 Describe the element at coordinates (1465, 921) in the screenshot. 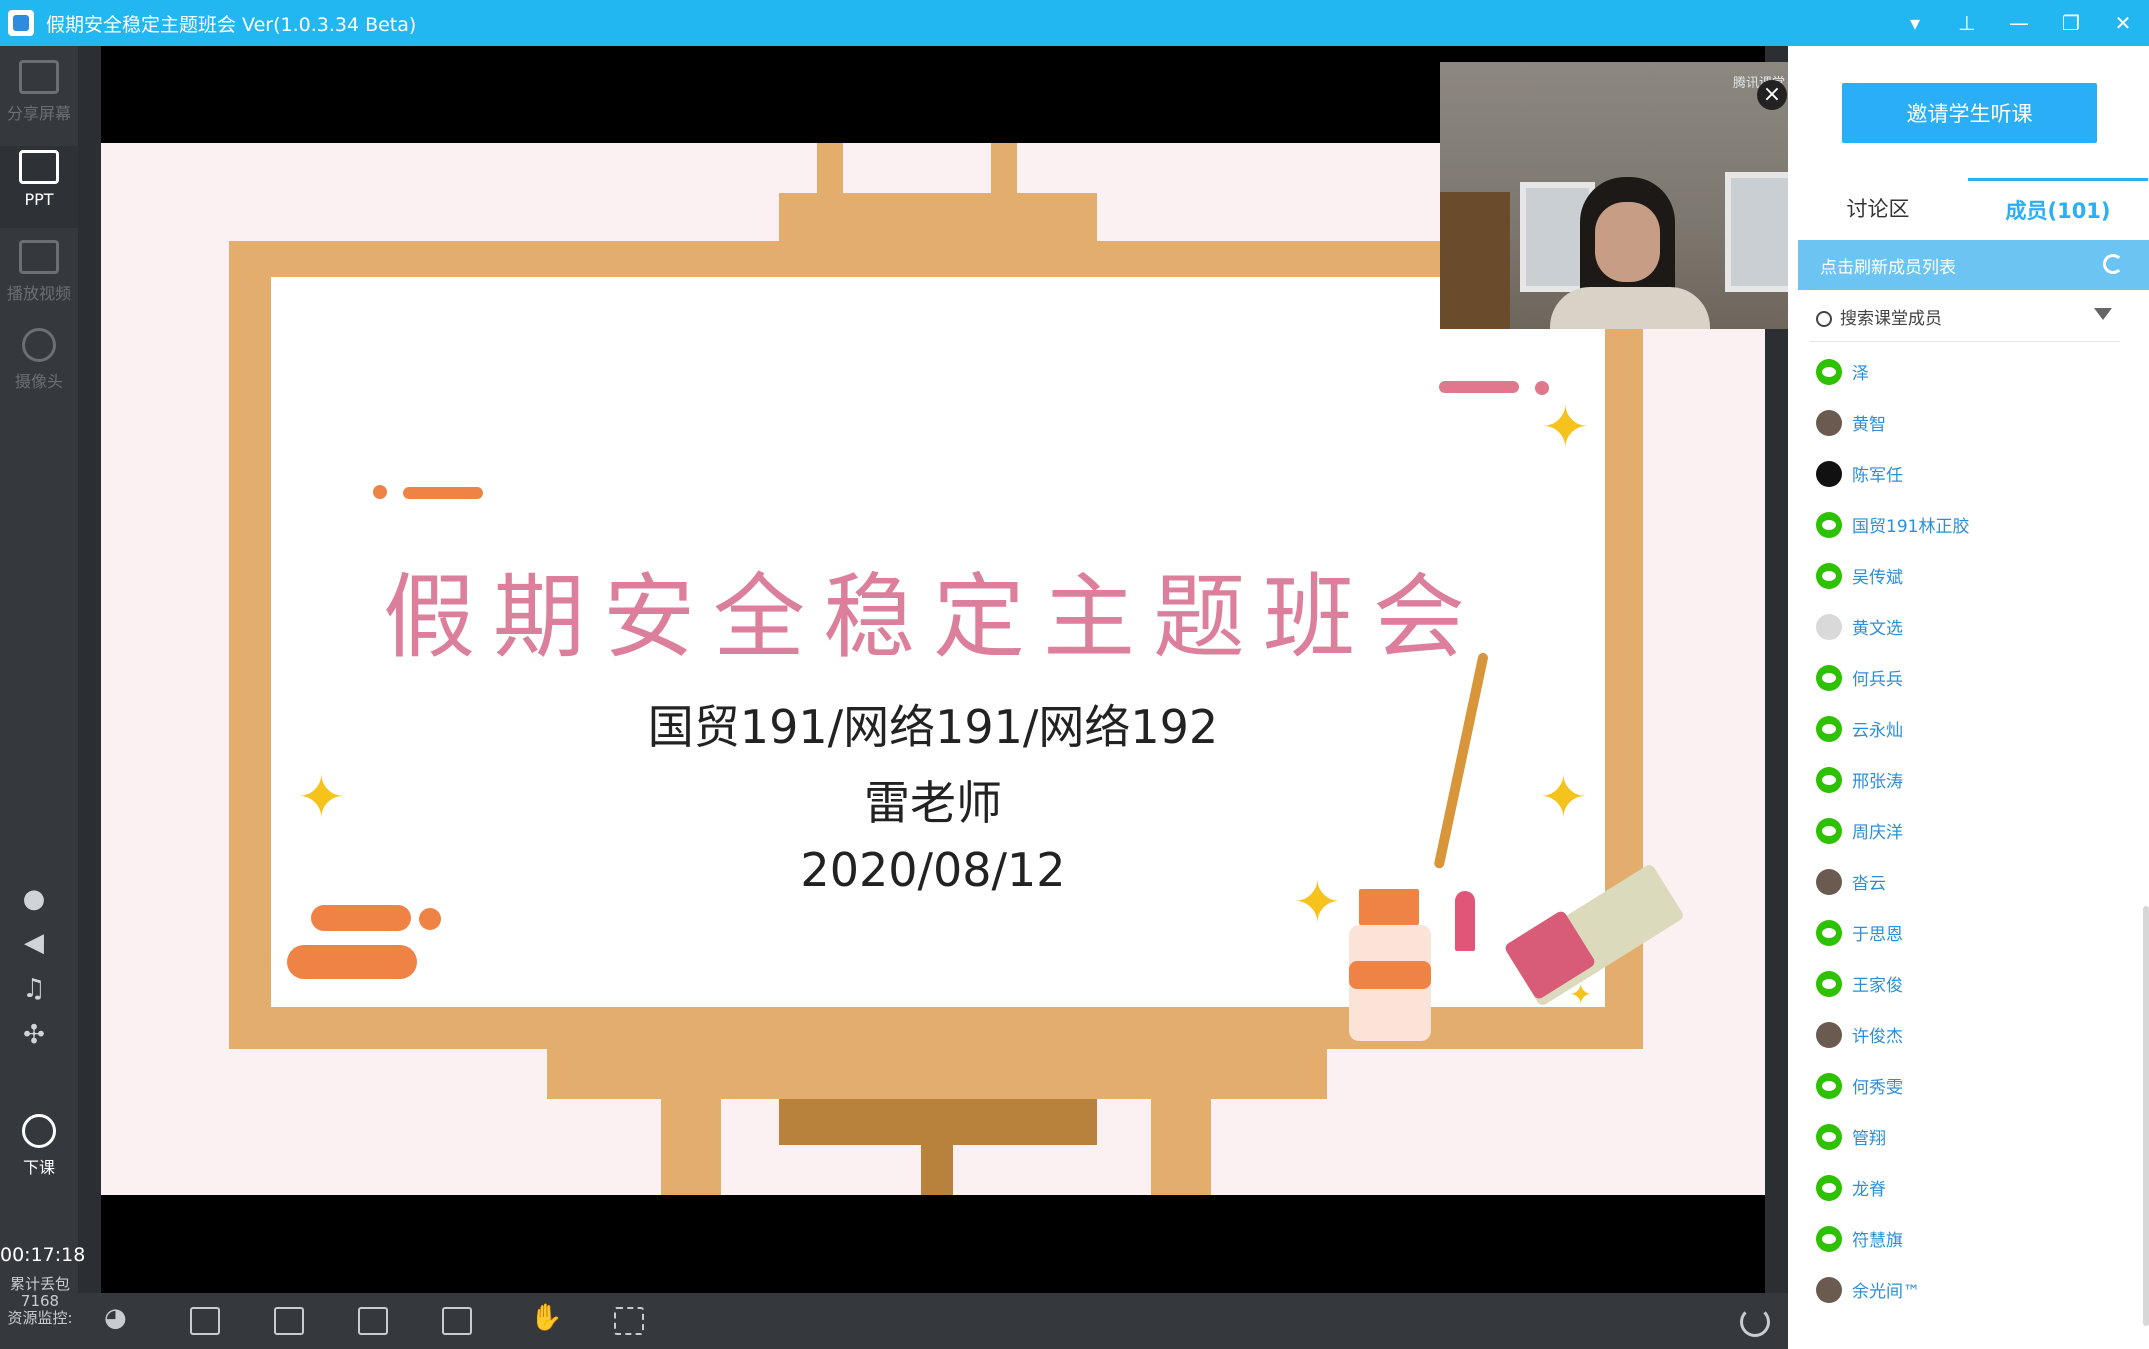

I see `paintbrush-tip` at that location.